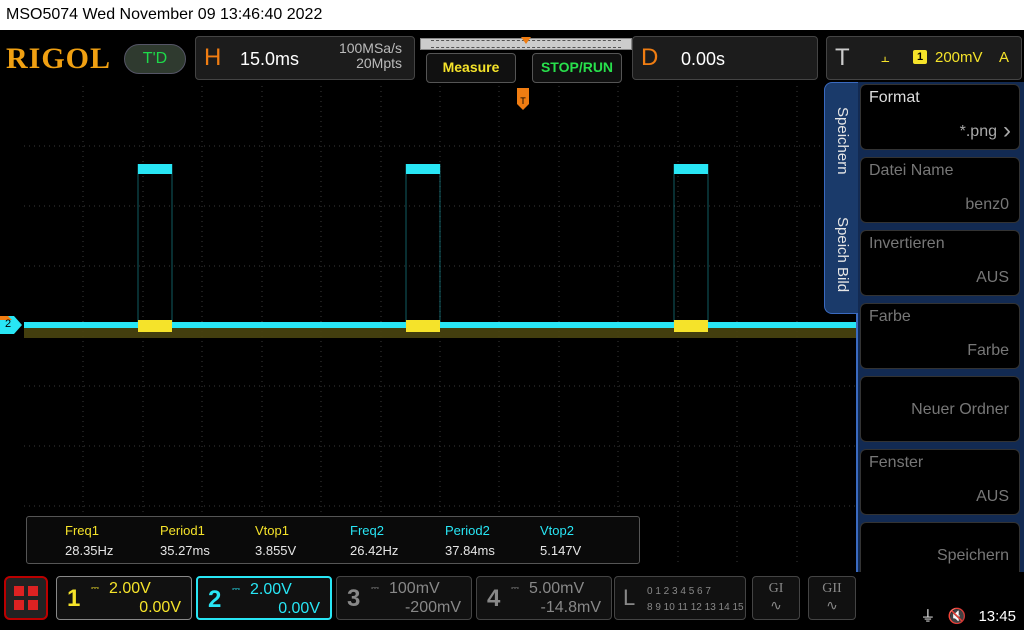 This screenshot has height=630, width=1024. What do you see at coordinates (370, 48) in the screenshot?
I see `sample-rate: 100MSa/s` at bounding box center [370, 48].